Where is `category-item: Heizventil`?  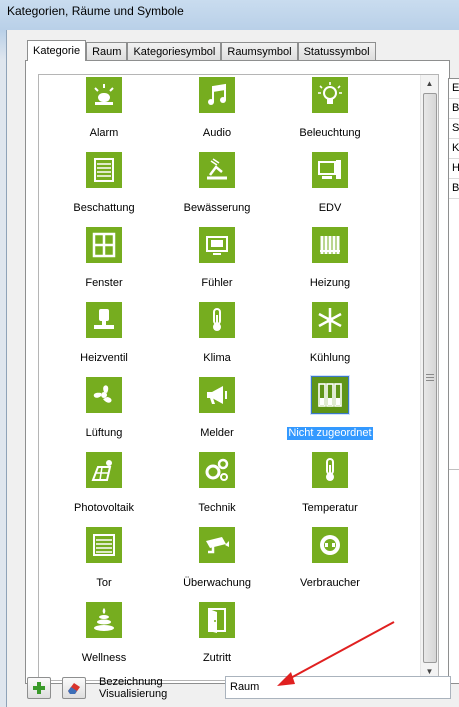
category-item: Heizventil is located at coordinates (104, 333).